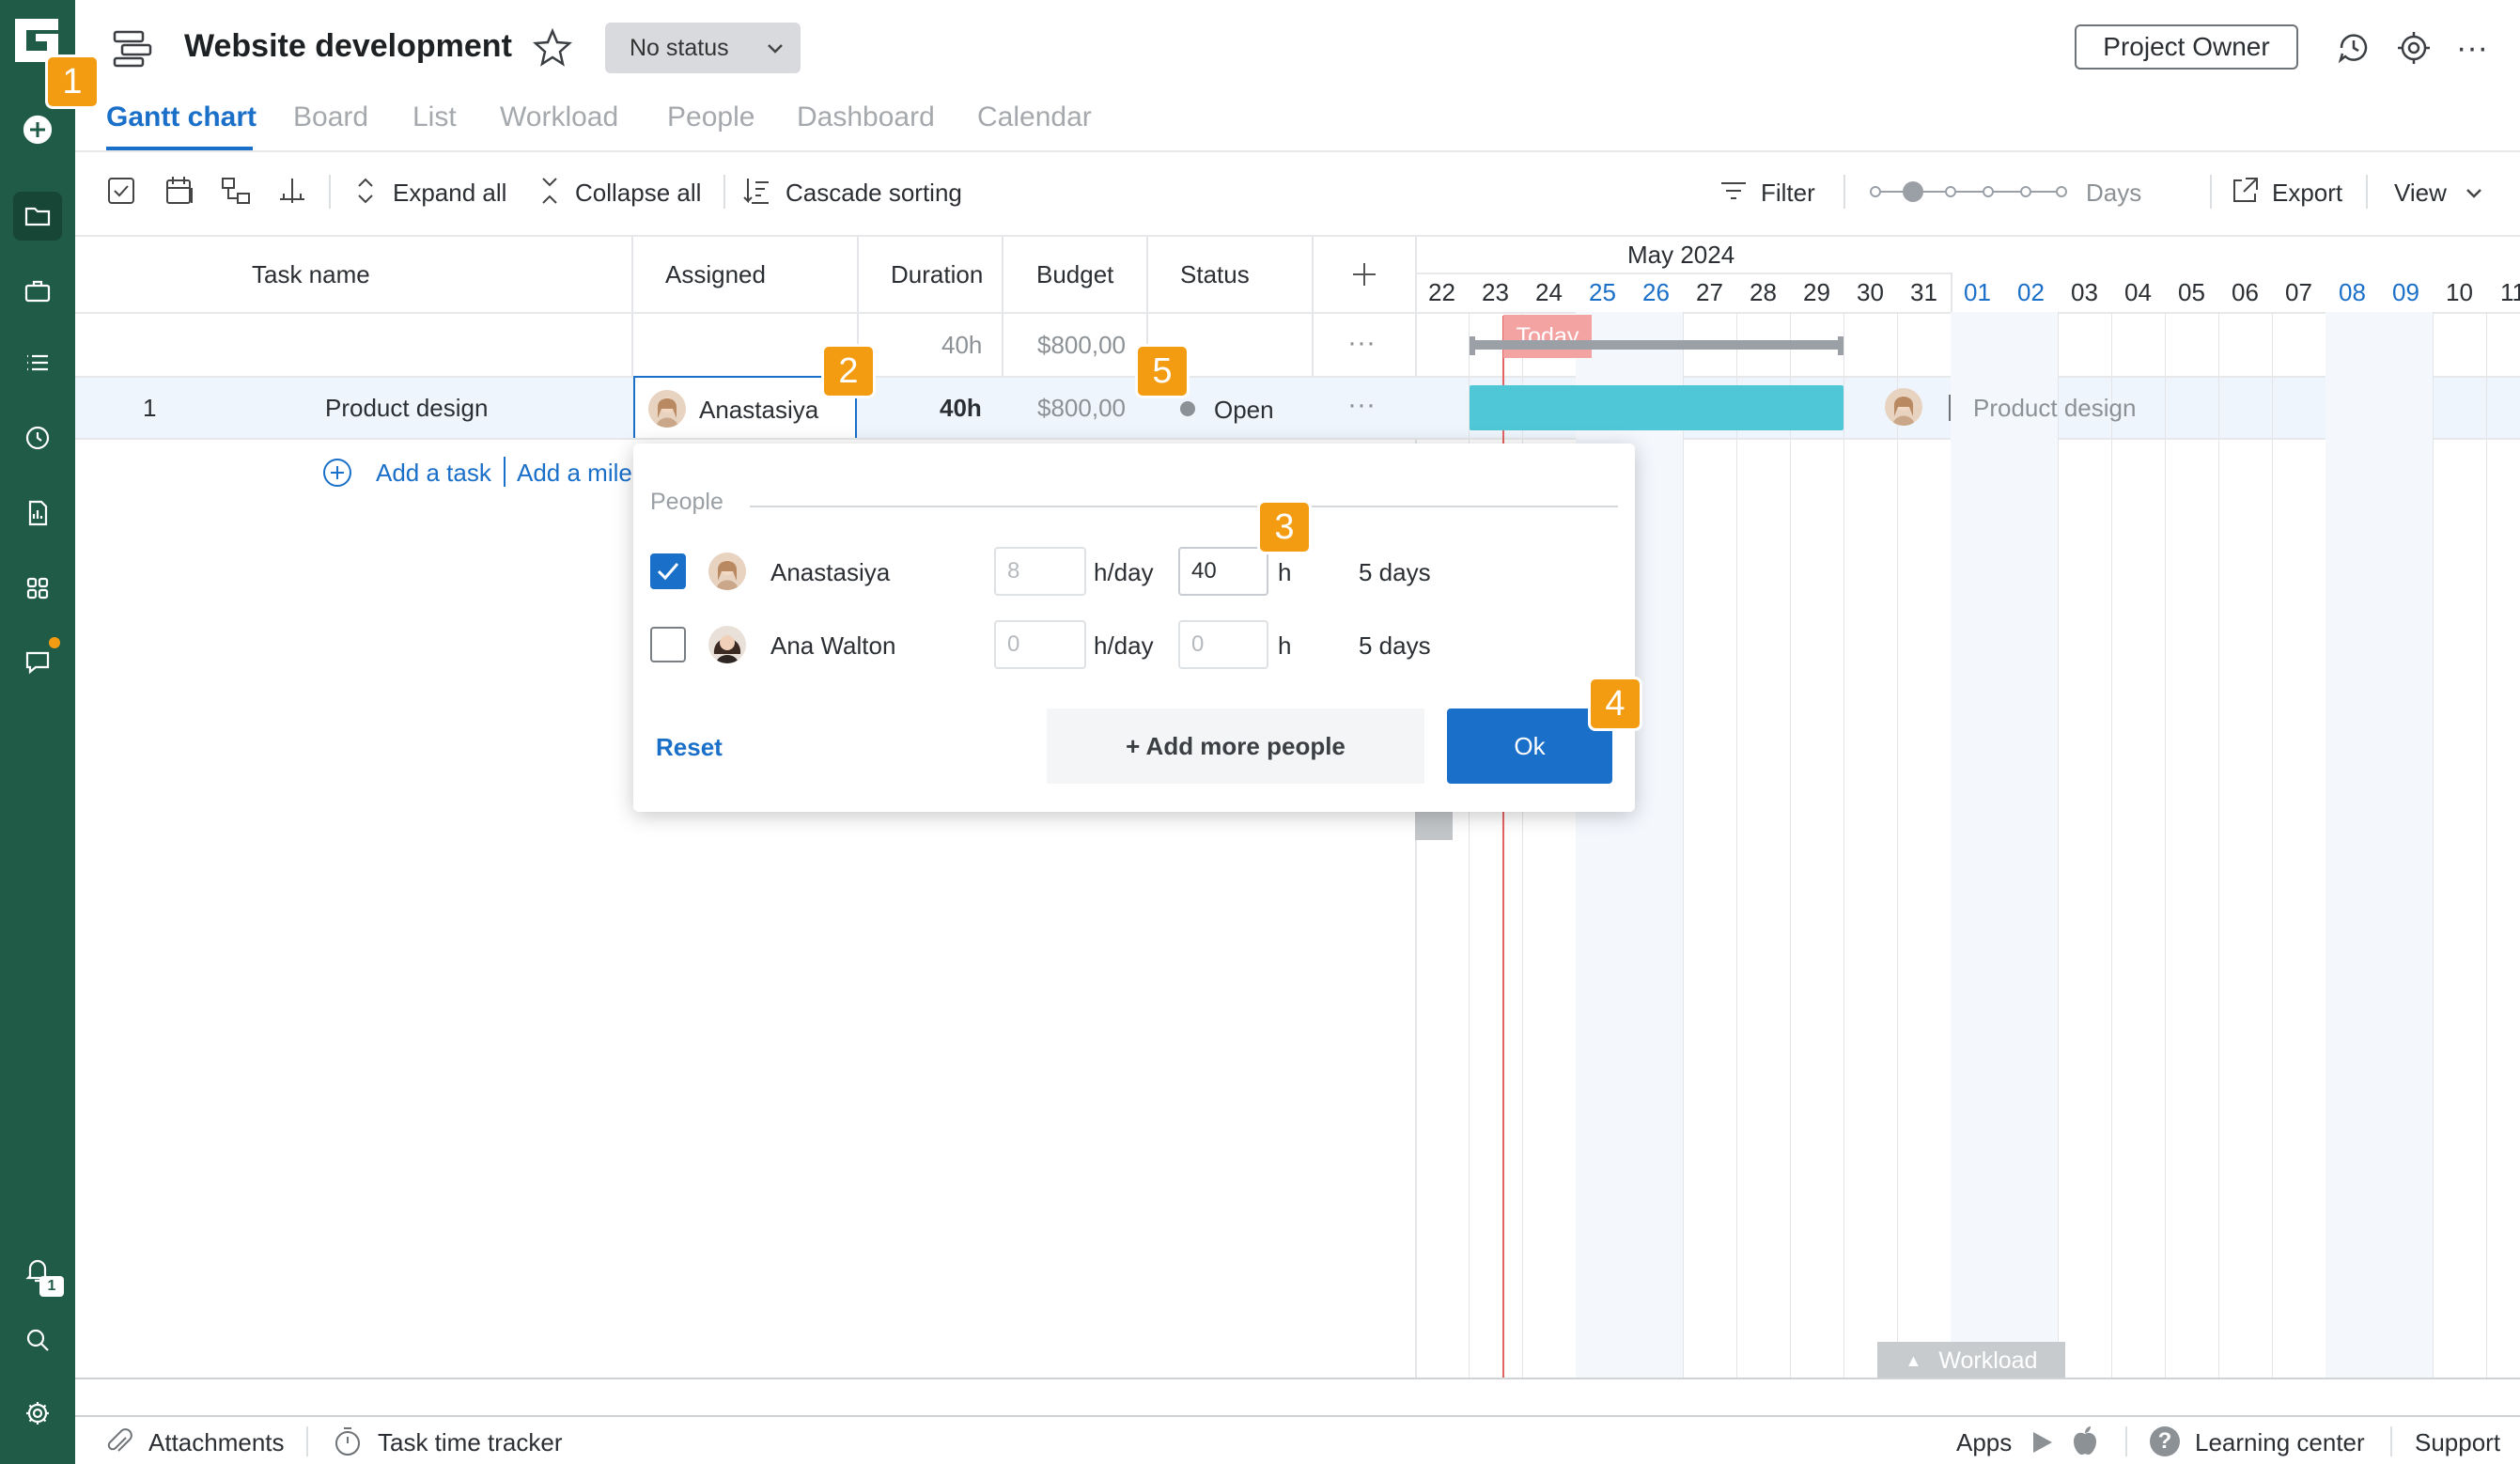 The image size is (2520, 1464). What do you see at coordinates (216, 1443) in the screenshot?
I see `attachments-link: Attachments` at bounding box center [216, 1443].